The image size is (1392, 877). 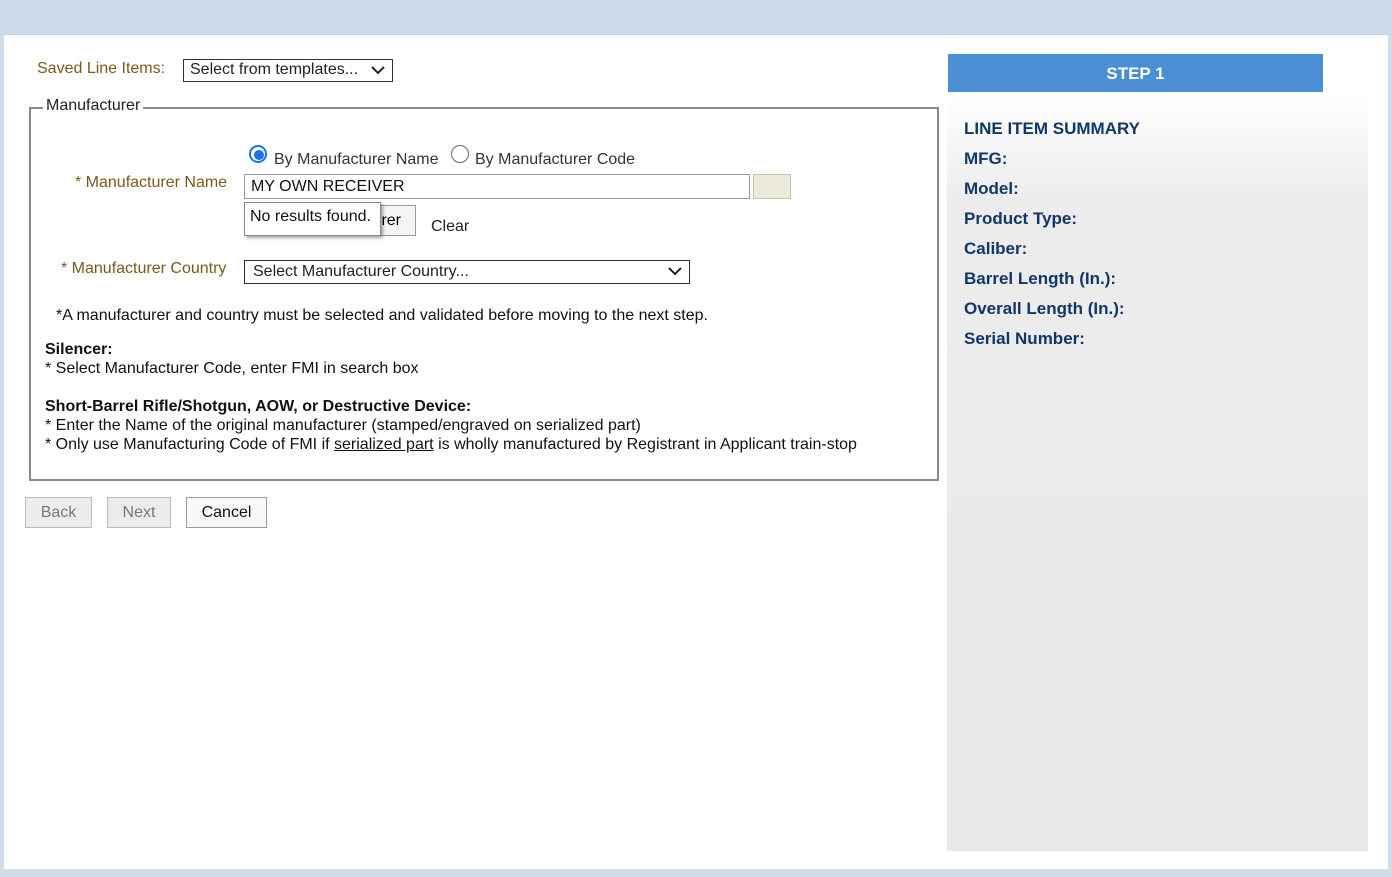 I want to click on clear-link: Clear, so click(x=450, y=227).